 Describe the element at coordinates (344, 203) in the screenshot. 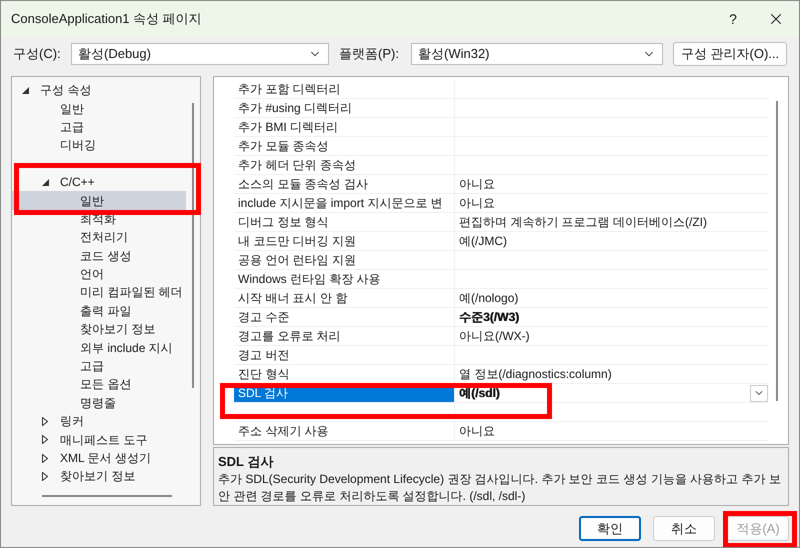

I see `property-name: include 지시문을 import 지시문으로 변` at that location.